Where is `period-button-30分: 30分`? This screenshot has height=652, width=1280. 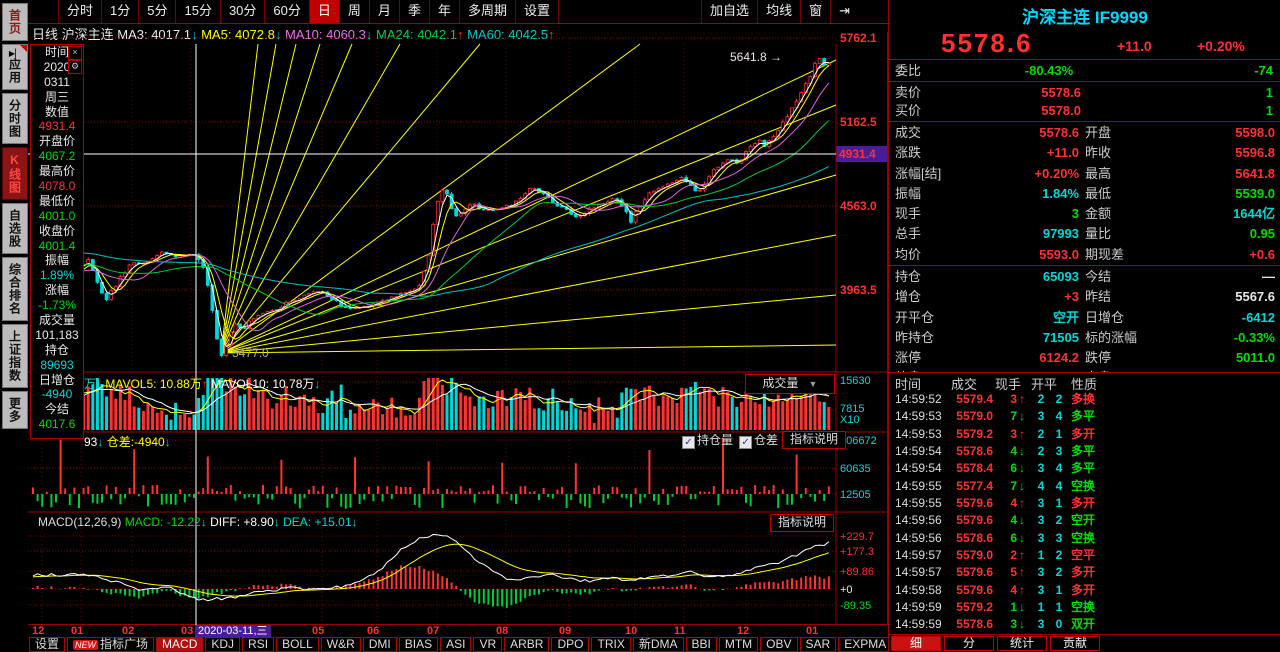 period-button-30分: 30分 is located at coordinates (243, 11).